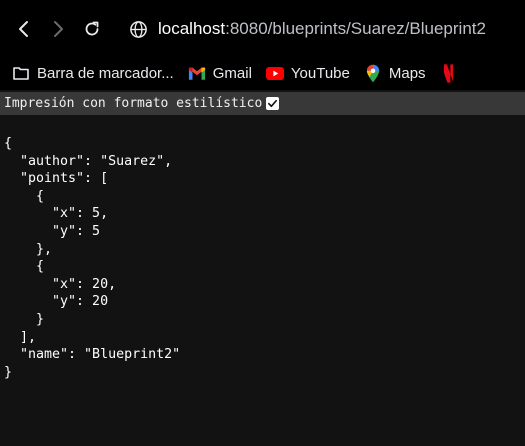  Describe the element at coordinates (373, 73) in the screenshot. I see `maps-icon` at that location.